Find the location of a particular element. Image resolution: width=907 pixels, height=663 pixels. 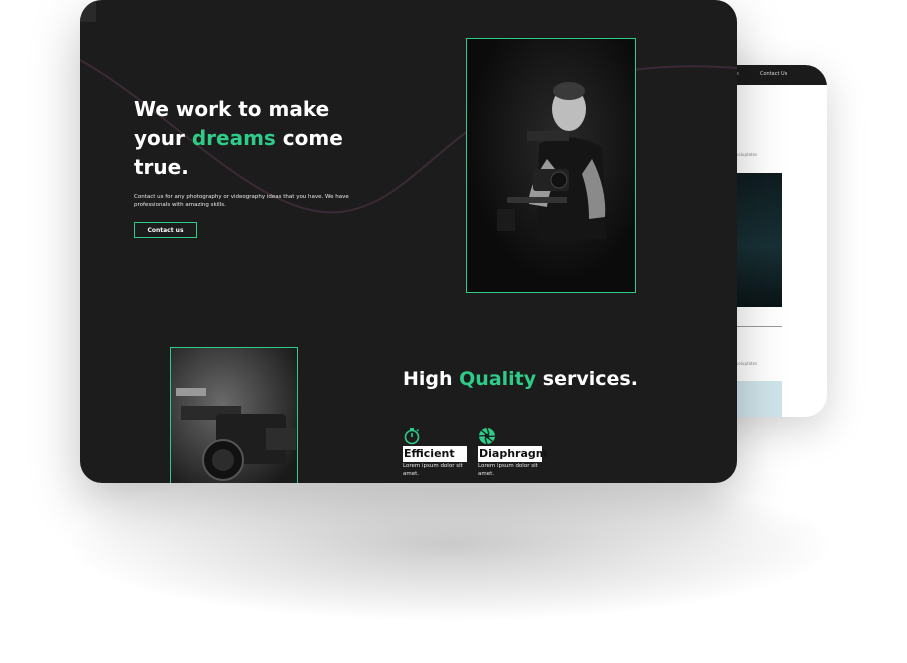

services-title-text: services. is located at coordinates (587, 379).